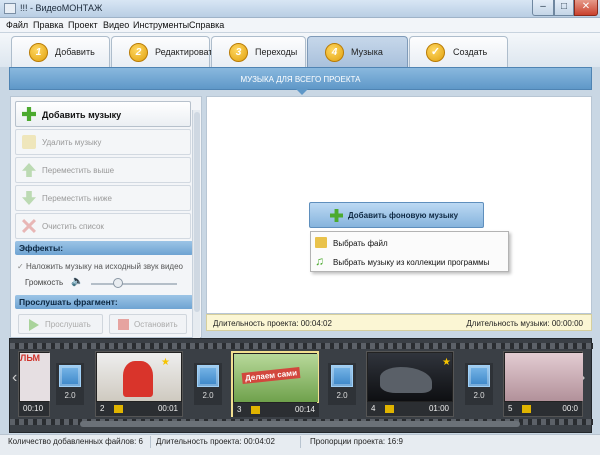 The height and width of the screenshot is (455, 600). I want to click on clip-thumbnail: ★, so click(410, 377).